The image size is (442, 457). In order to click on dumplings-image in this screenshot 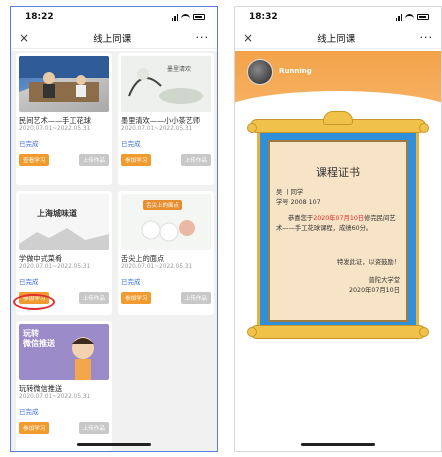, I will do `click(168, 231)`.